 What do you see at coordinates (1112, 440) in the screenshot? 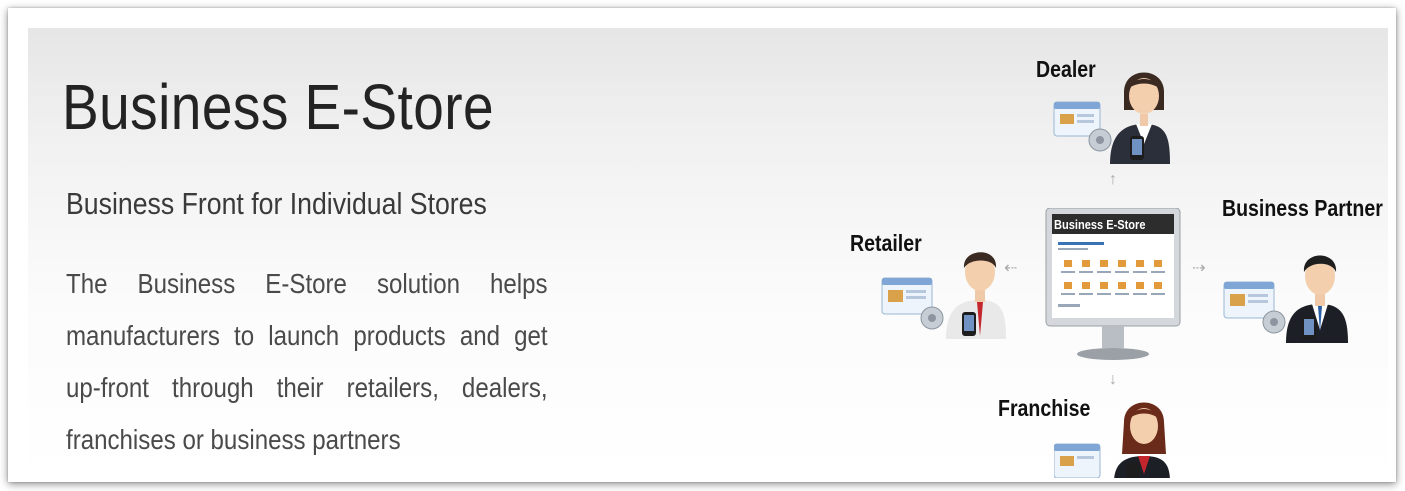
I see `franchise-person-icon` at bounding box center [1112, 440].